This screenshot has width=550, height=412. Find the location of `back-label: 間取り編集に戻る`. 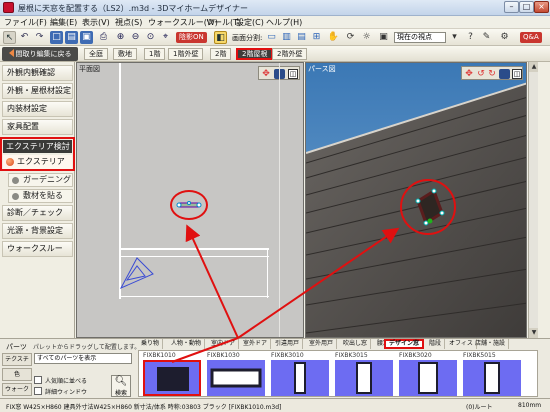

back-label: 間取り編集に戻る is located at coordinates (43, 54).